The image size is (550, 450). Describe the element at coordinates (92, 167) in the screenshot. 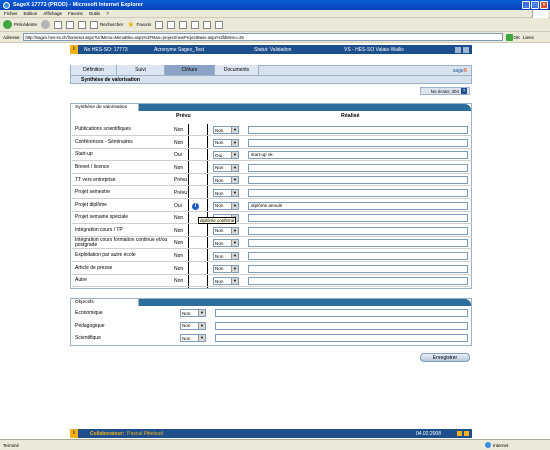

I see `row-label: Brevet / licence` at that location.